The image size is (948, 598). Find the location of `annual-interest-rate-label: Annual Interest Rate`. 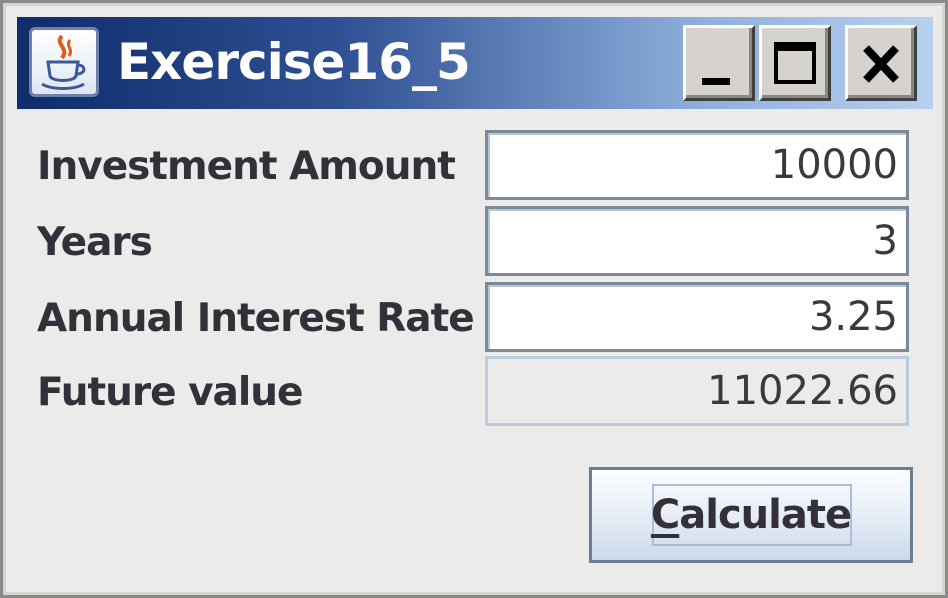

annual-interest-rate-label: Annual Interest Rate is located at coordinates (256, 318).